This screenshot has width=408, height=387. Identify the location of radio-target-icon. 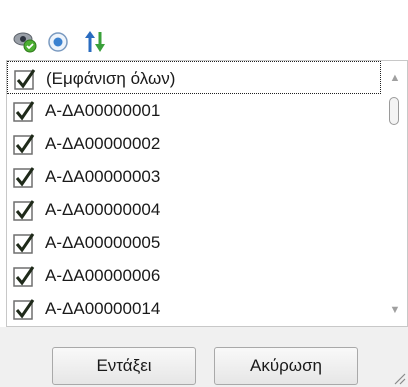
(59, 41).